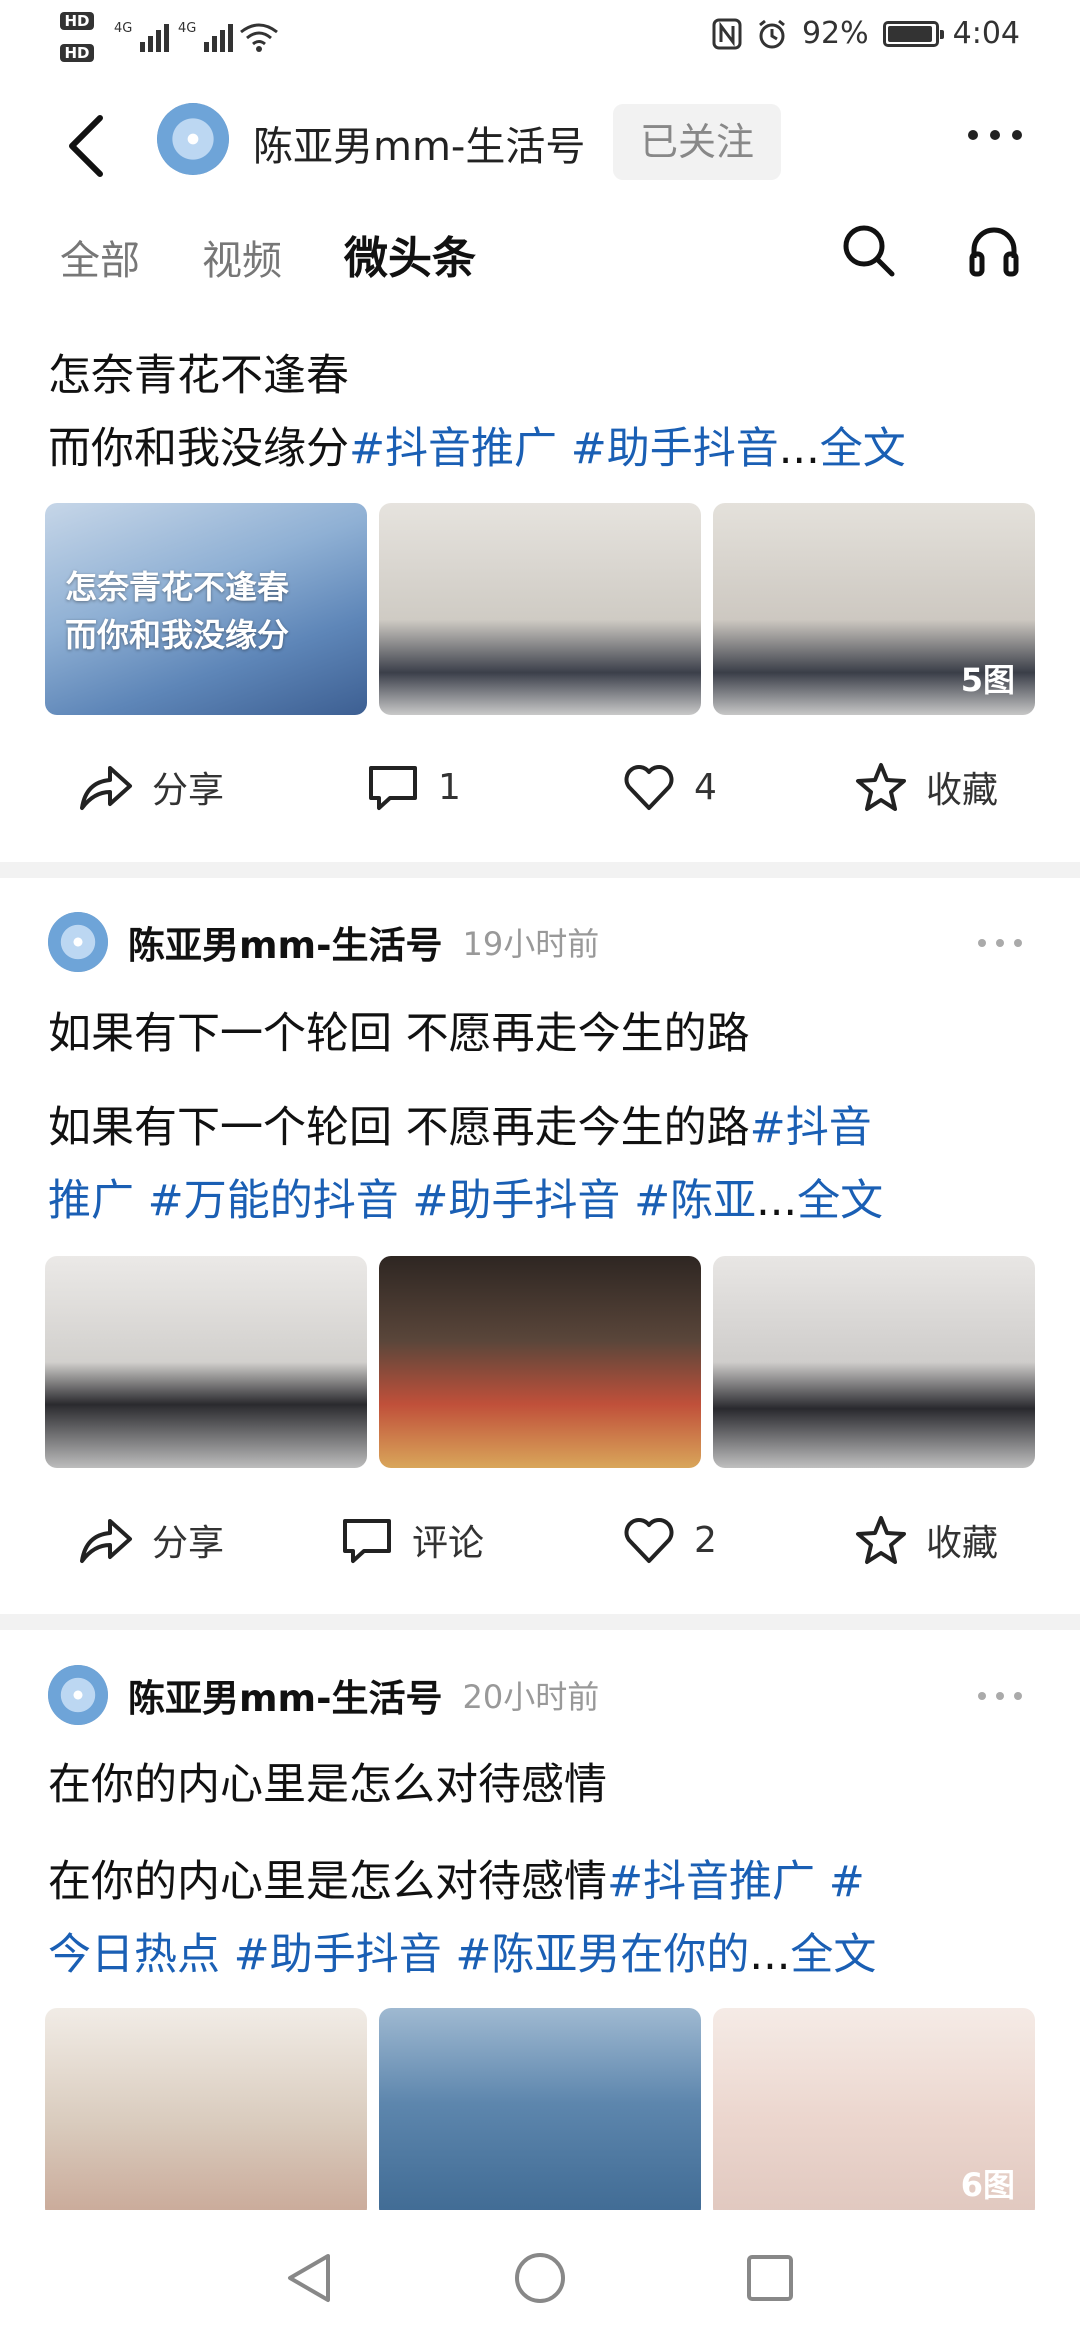 The height and width of the screenshot is (2340, 1080). Describe the element at coordinates (994, 250) in the screenshot. I see `headphones-icon` at that location.